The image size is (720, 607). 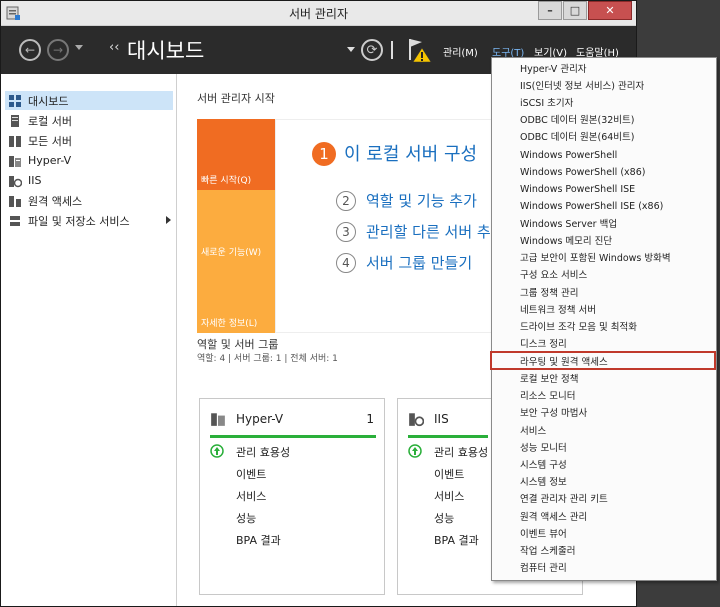 What do you see at coordinates (547, 551) in the screenshot?
I see `tools-menu-item: 작업 스케줄러` at bounding box center [547, 551].